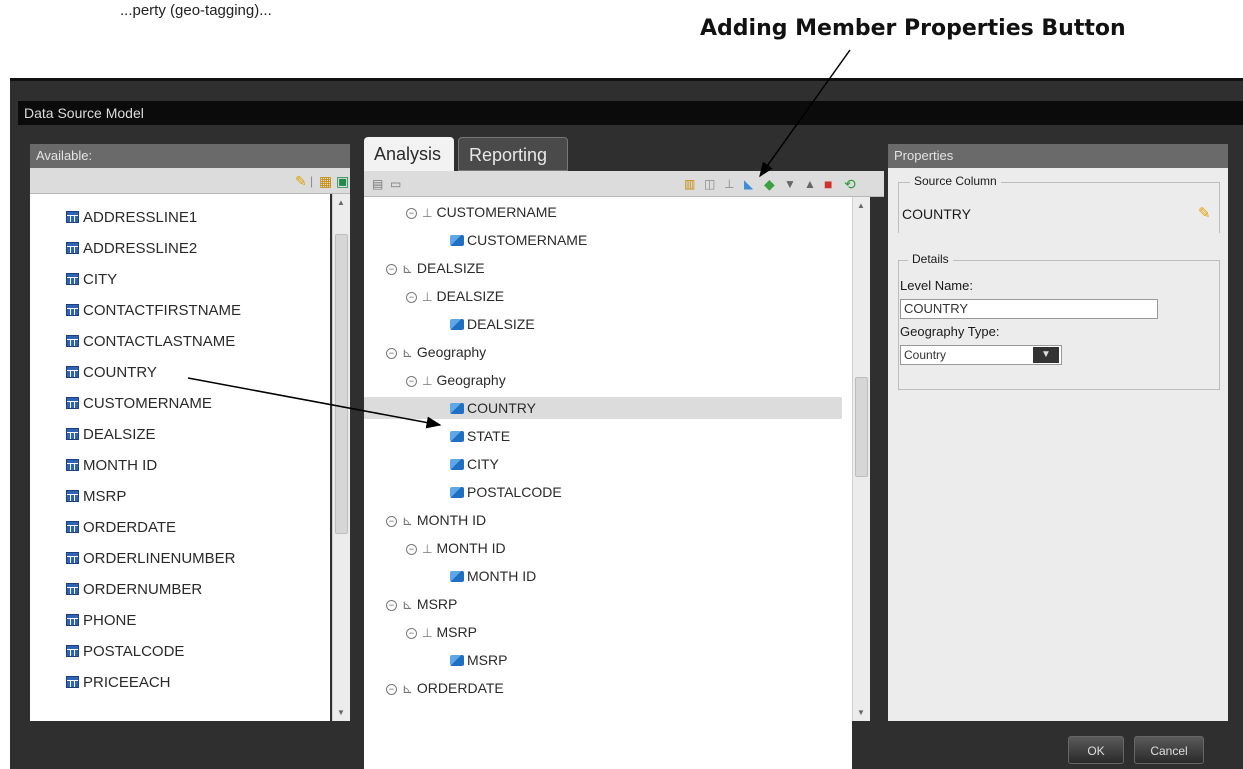 The width and height of the screenshot is (1243, 769). Describe the element at coordinates (314, 403) in the screenshot. I see `drag-arrow-country` at that location.